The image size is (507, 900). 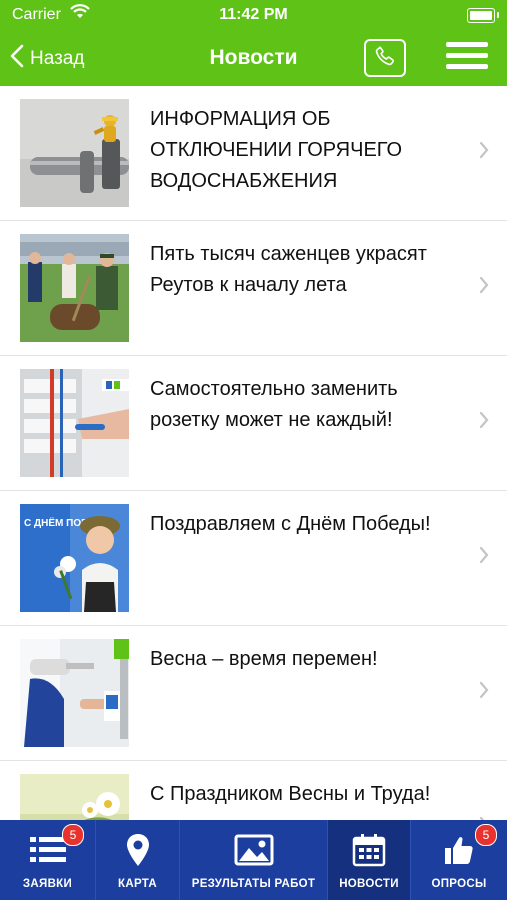 I want to click on image-icon, so click(x=254, y=850).